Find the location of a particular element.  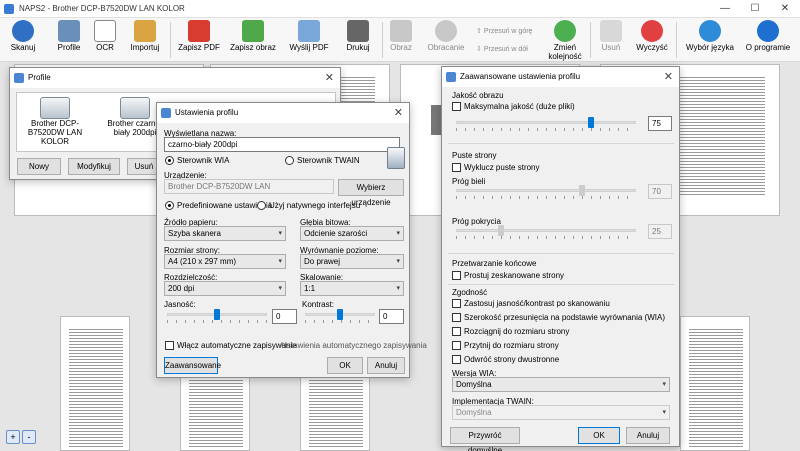

delete-button: Usuń is located at coordinates (611, 40).